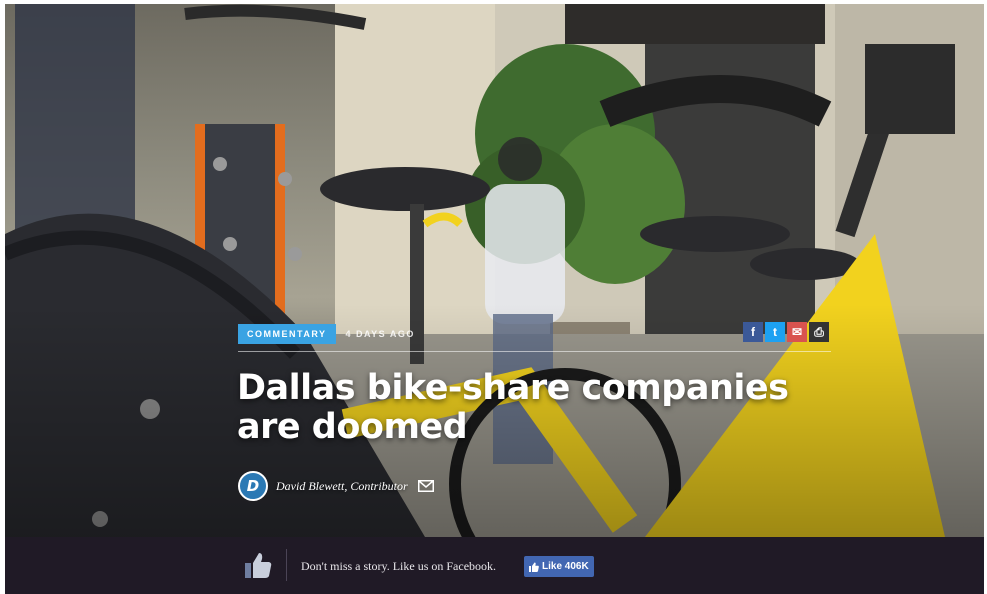 The width and height of the screenshot is (987, 594). What do you see at coordinates (287, 334) in the screenshot?
I see `category-tag: COMMENTARY` at bounding box center [287, 334].